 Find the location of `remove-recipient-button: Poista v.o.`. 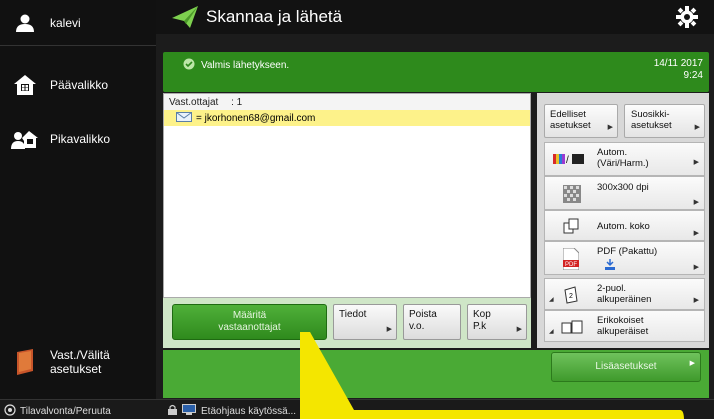

remove-recipient-button: Poista v.o. is located at coordinates (432, 322).